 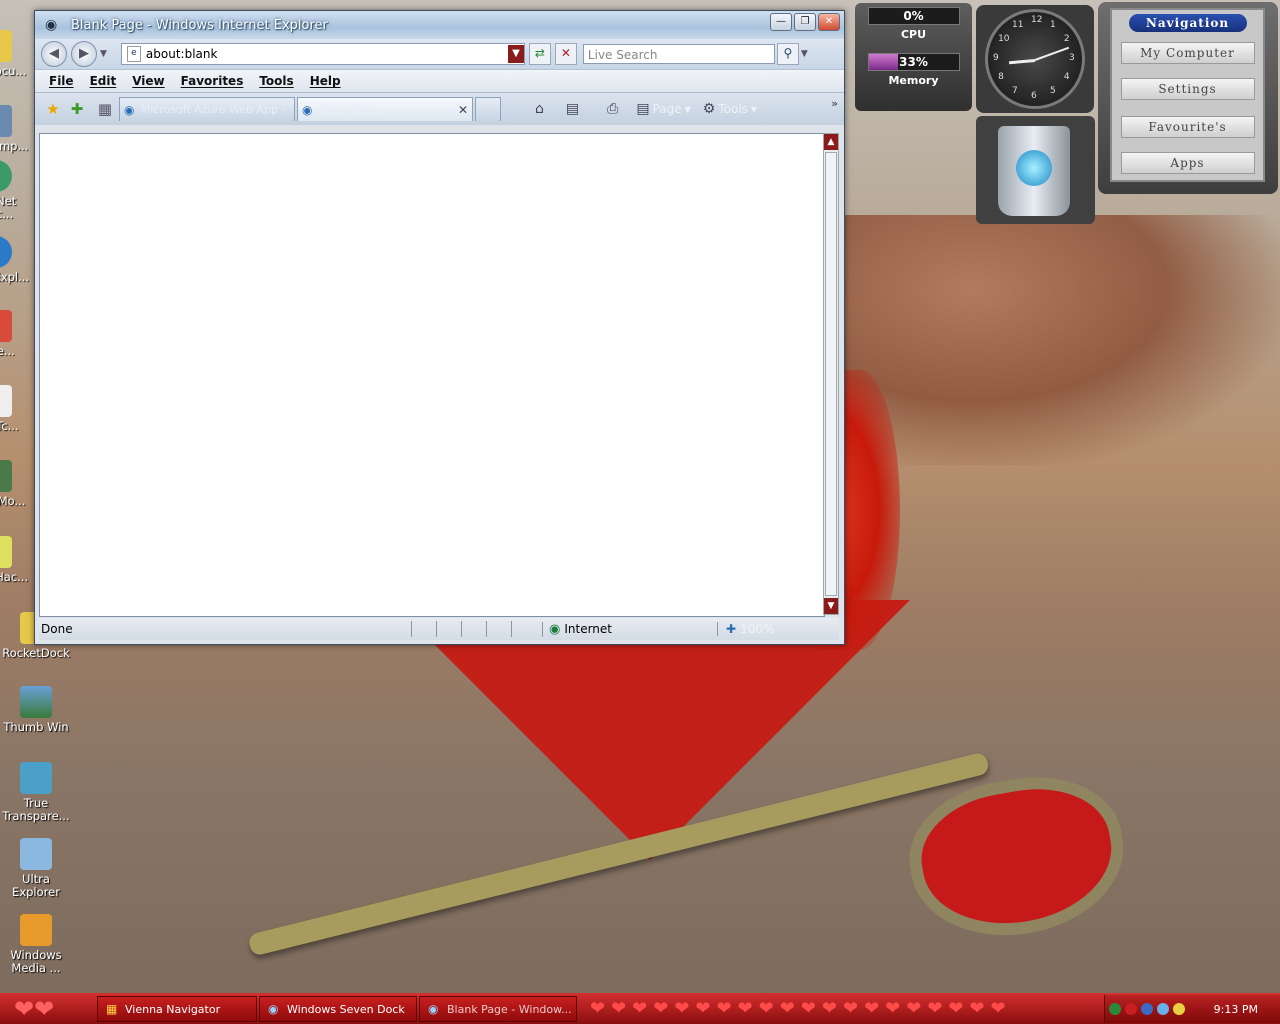 What do you see at coordinates (781, 22) in the screenshot?
I see `minimize-button: —` at bounding box center [781, 22].